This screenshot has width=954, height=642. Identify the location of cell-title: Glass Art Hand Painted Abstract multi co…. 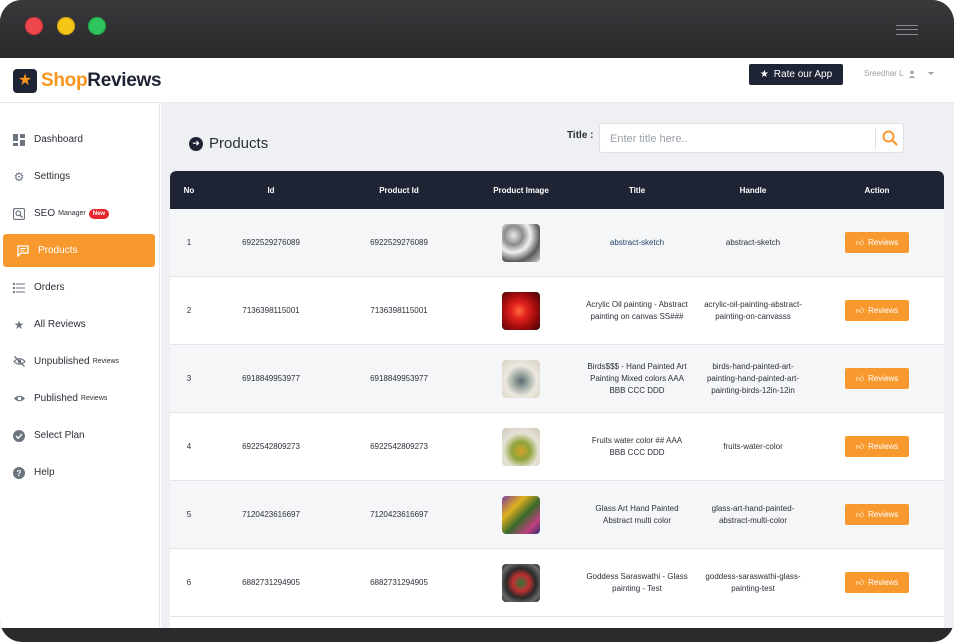
(637, 514).